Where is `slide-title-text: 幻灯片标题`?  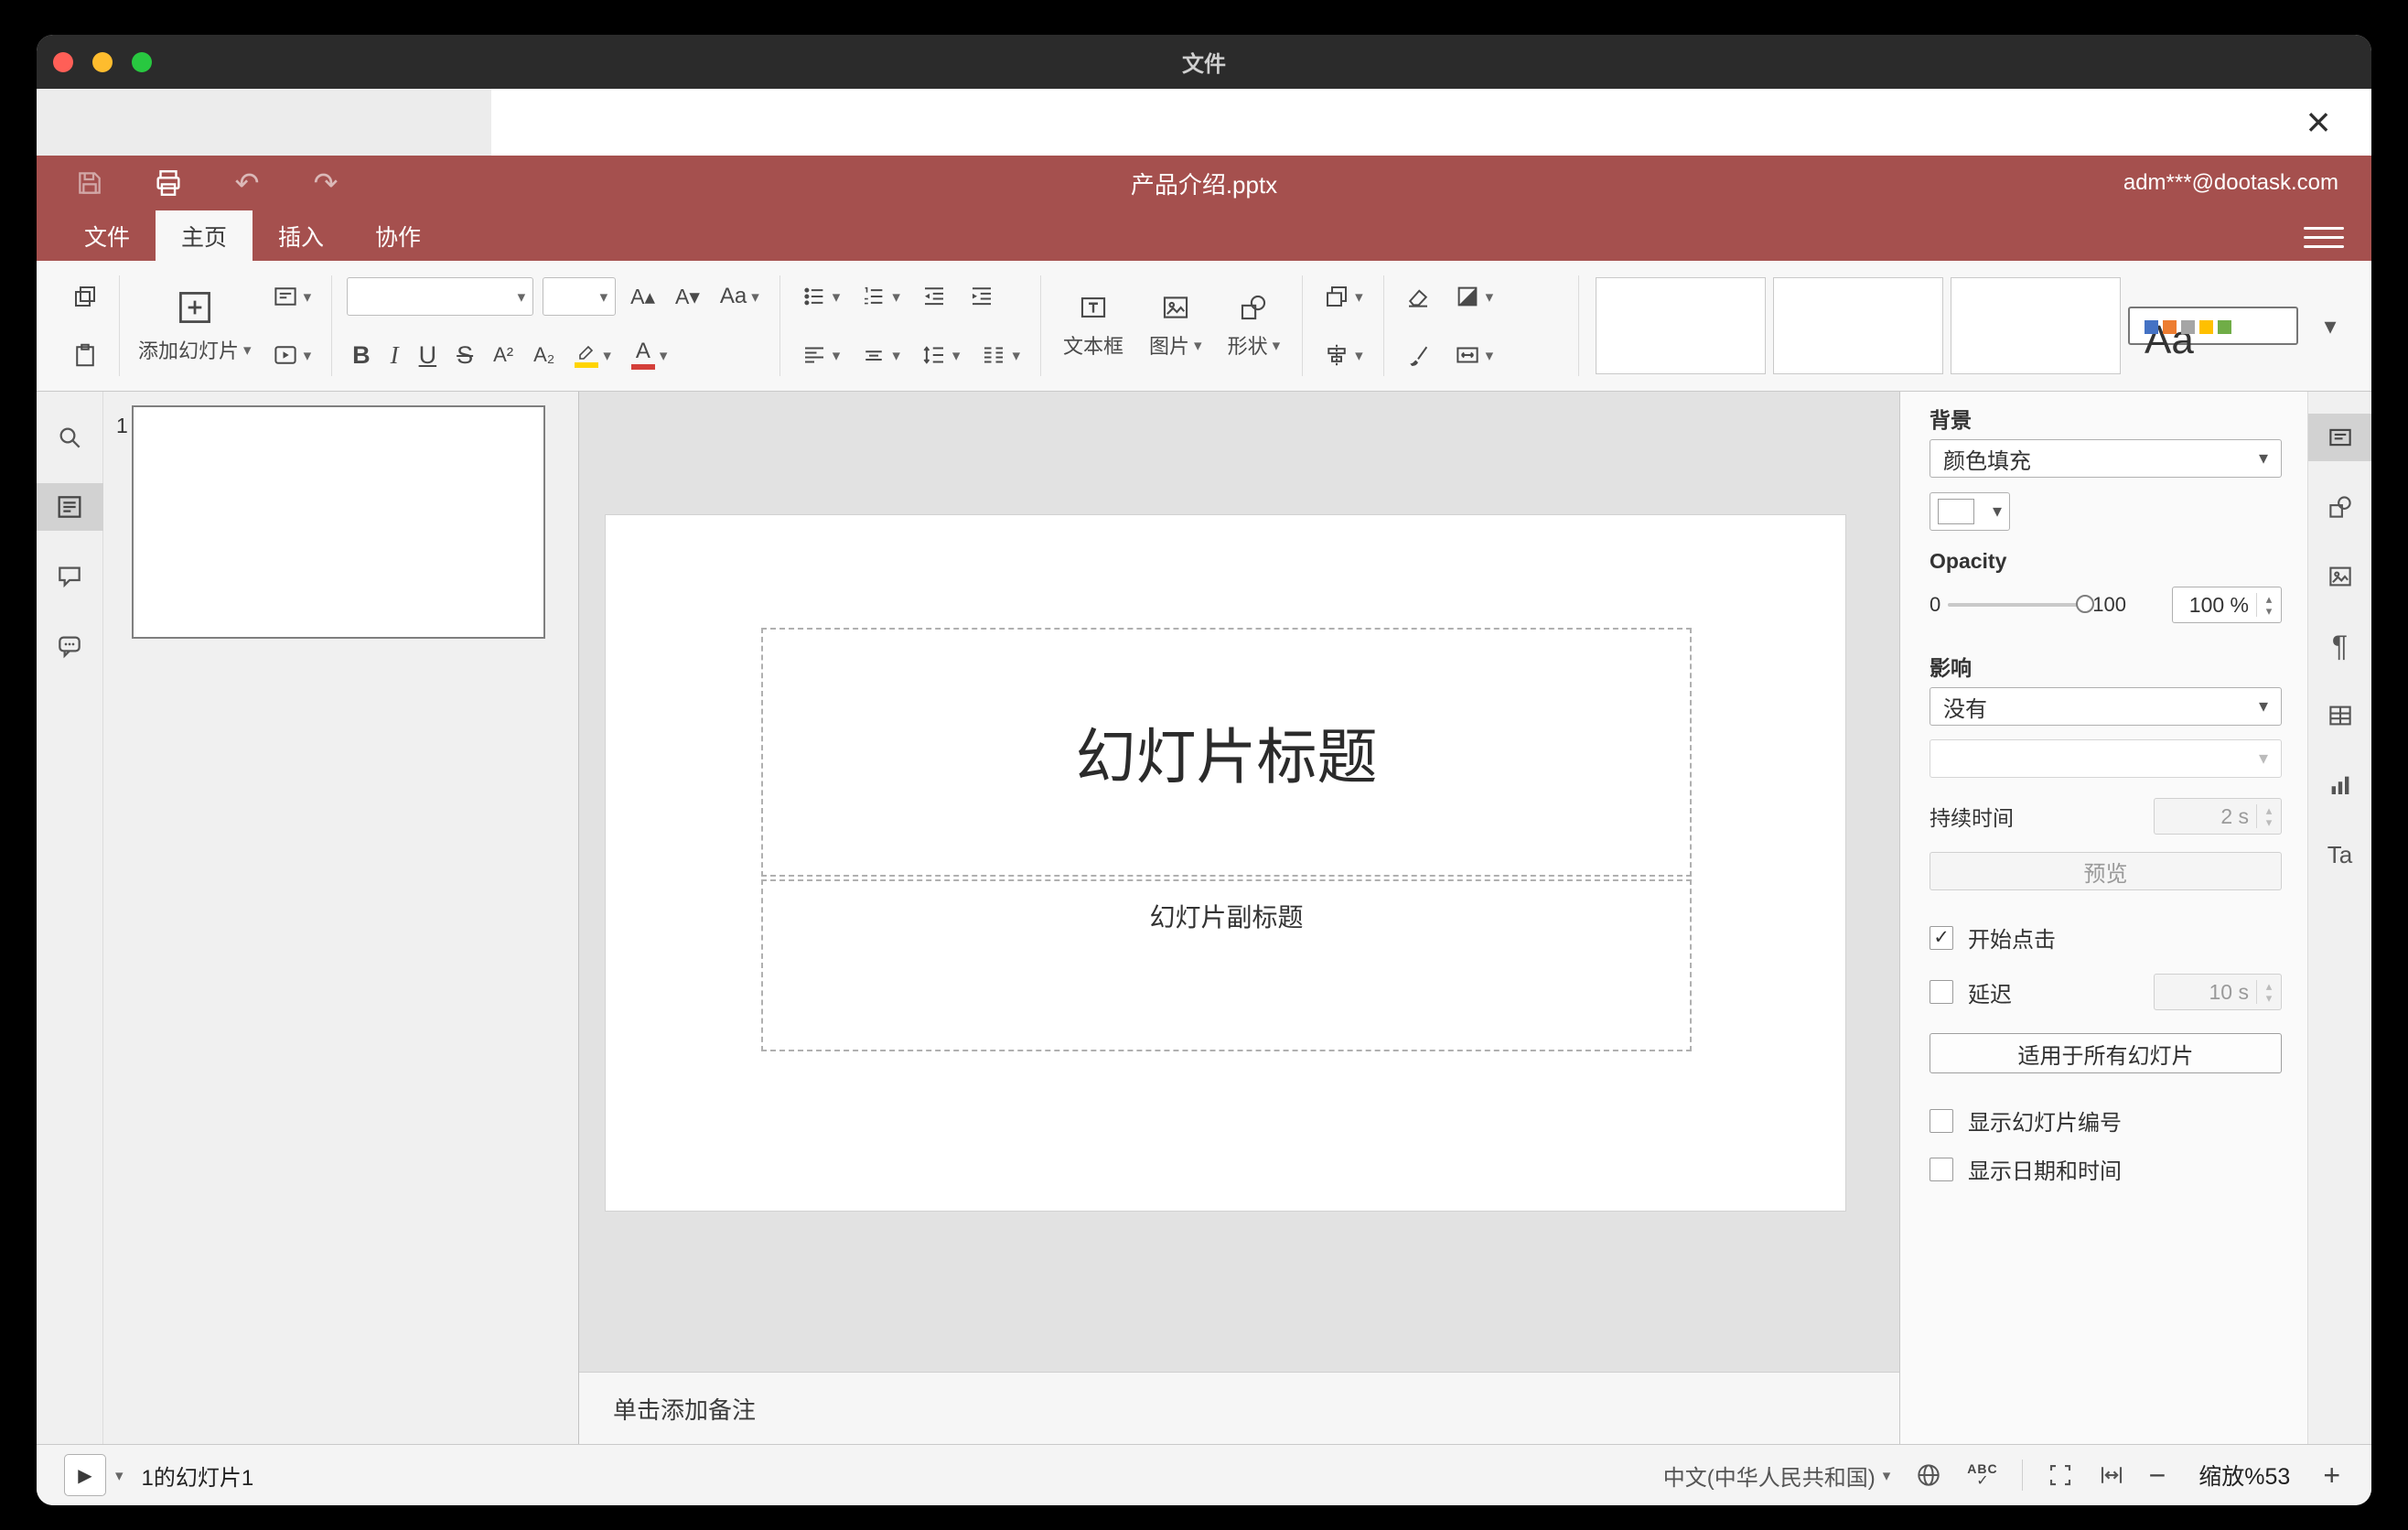
slide-title-text: 幻灯片标题 is located at coordinates (1227, 752).